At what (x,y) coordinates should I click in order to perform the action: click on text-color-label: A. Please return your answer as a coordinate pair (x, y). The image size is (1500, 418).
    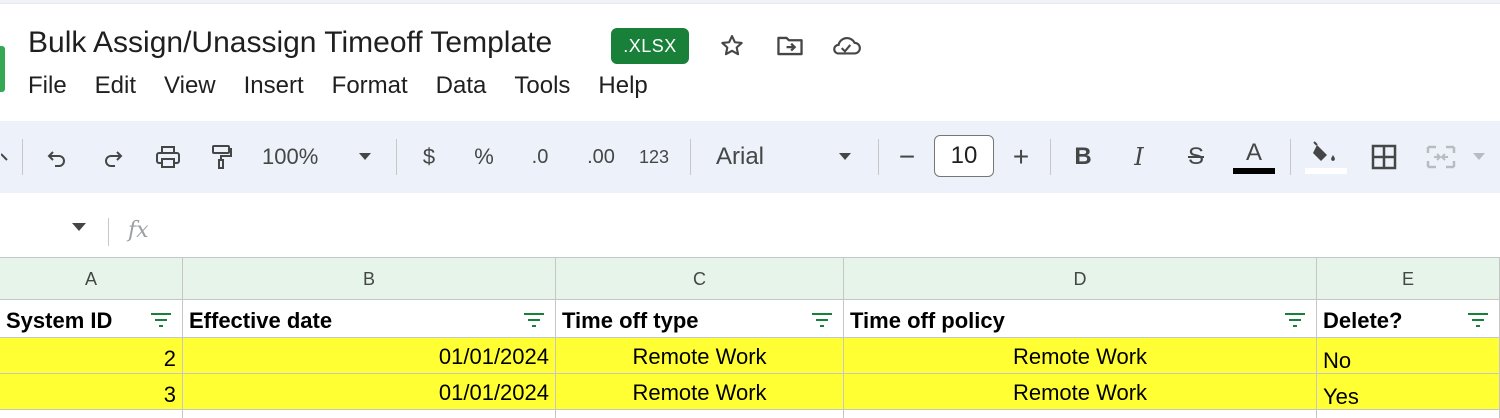
    Looking at the image, I should click on (1253, 152).